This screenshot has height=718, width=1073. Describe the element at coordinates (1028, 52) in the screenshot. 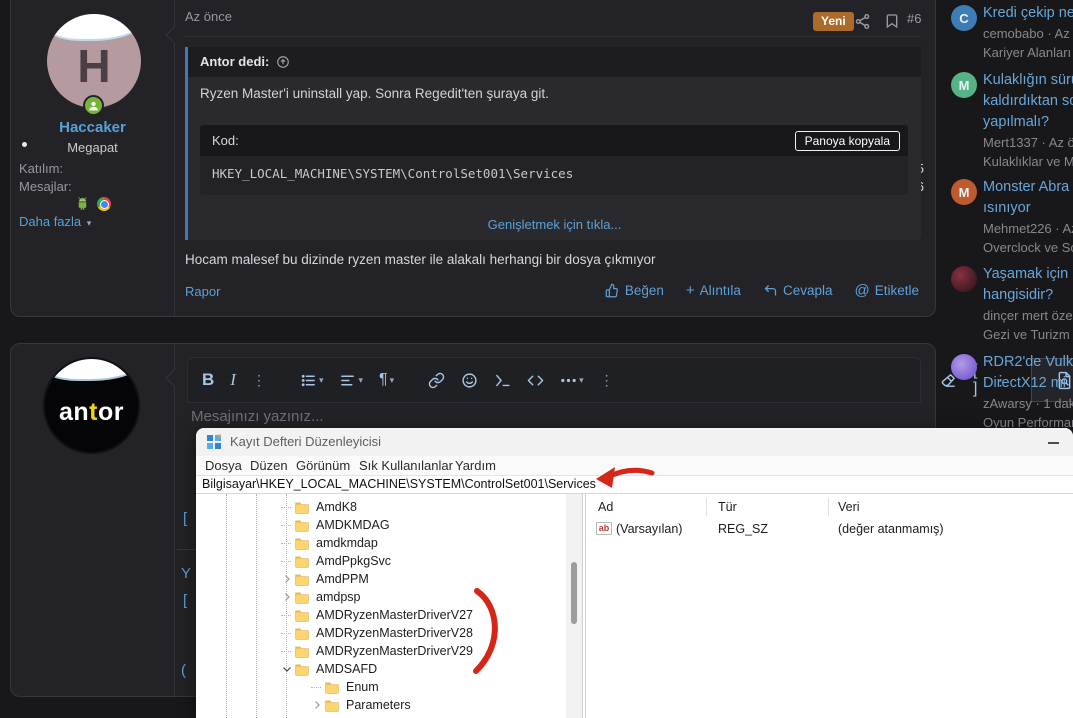

I see `topic-category: Kariyer Alanları` at that location.